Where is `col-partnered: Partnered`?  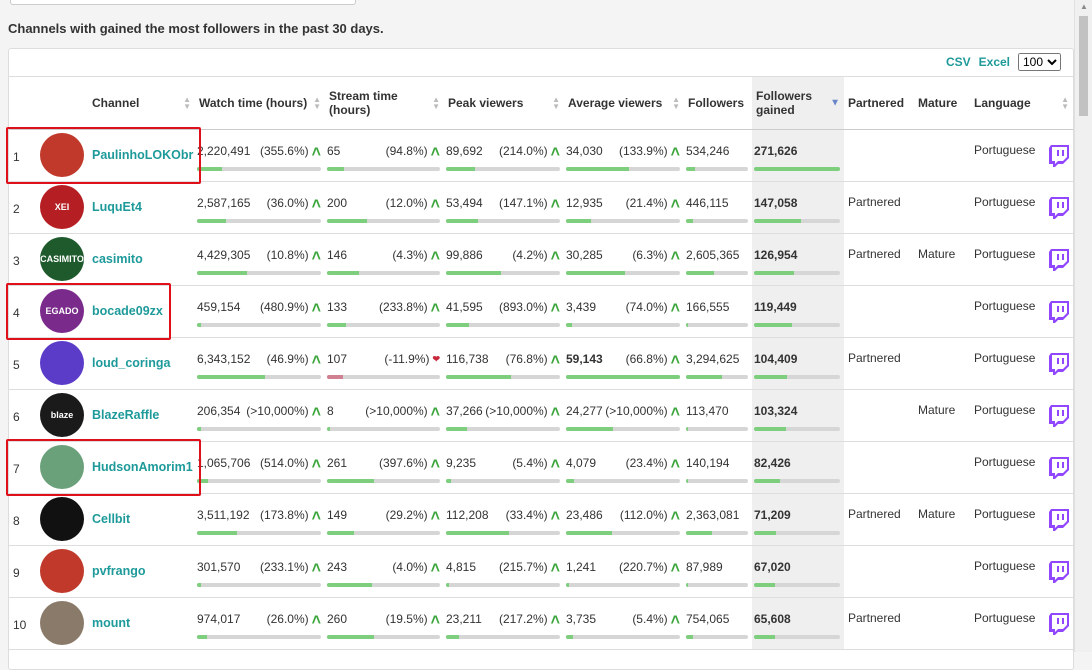 col-partnered: Partnered is located at coordinates (879, 103).